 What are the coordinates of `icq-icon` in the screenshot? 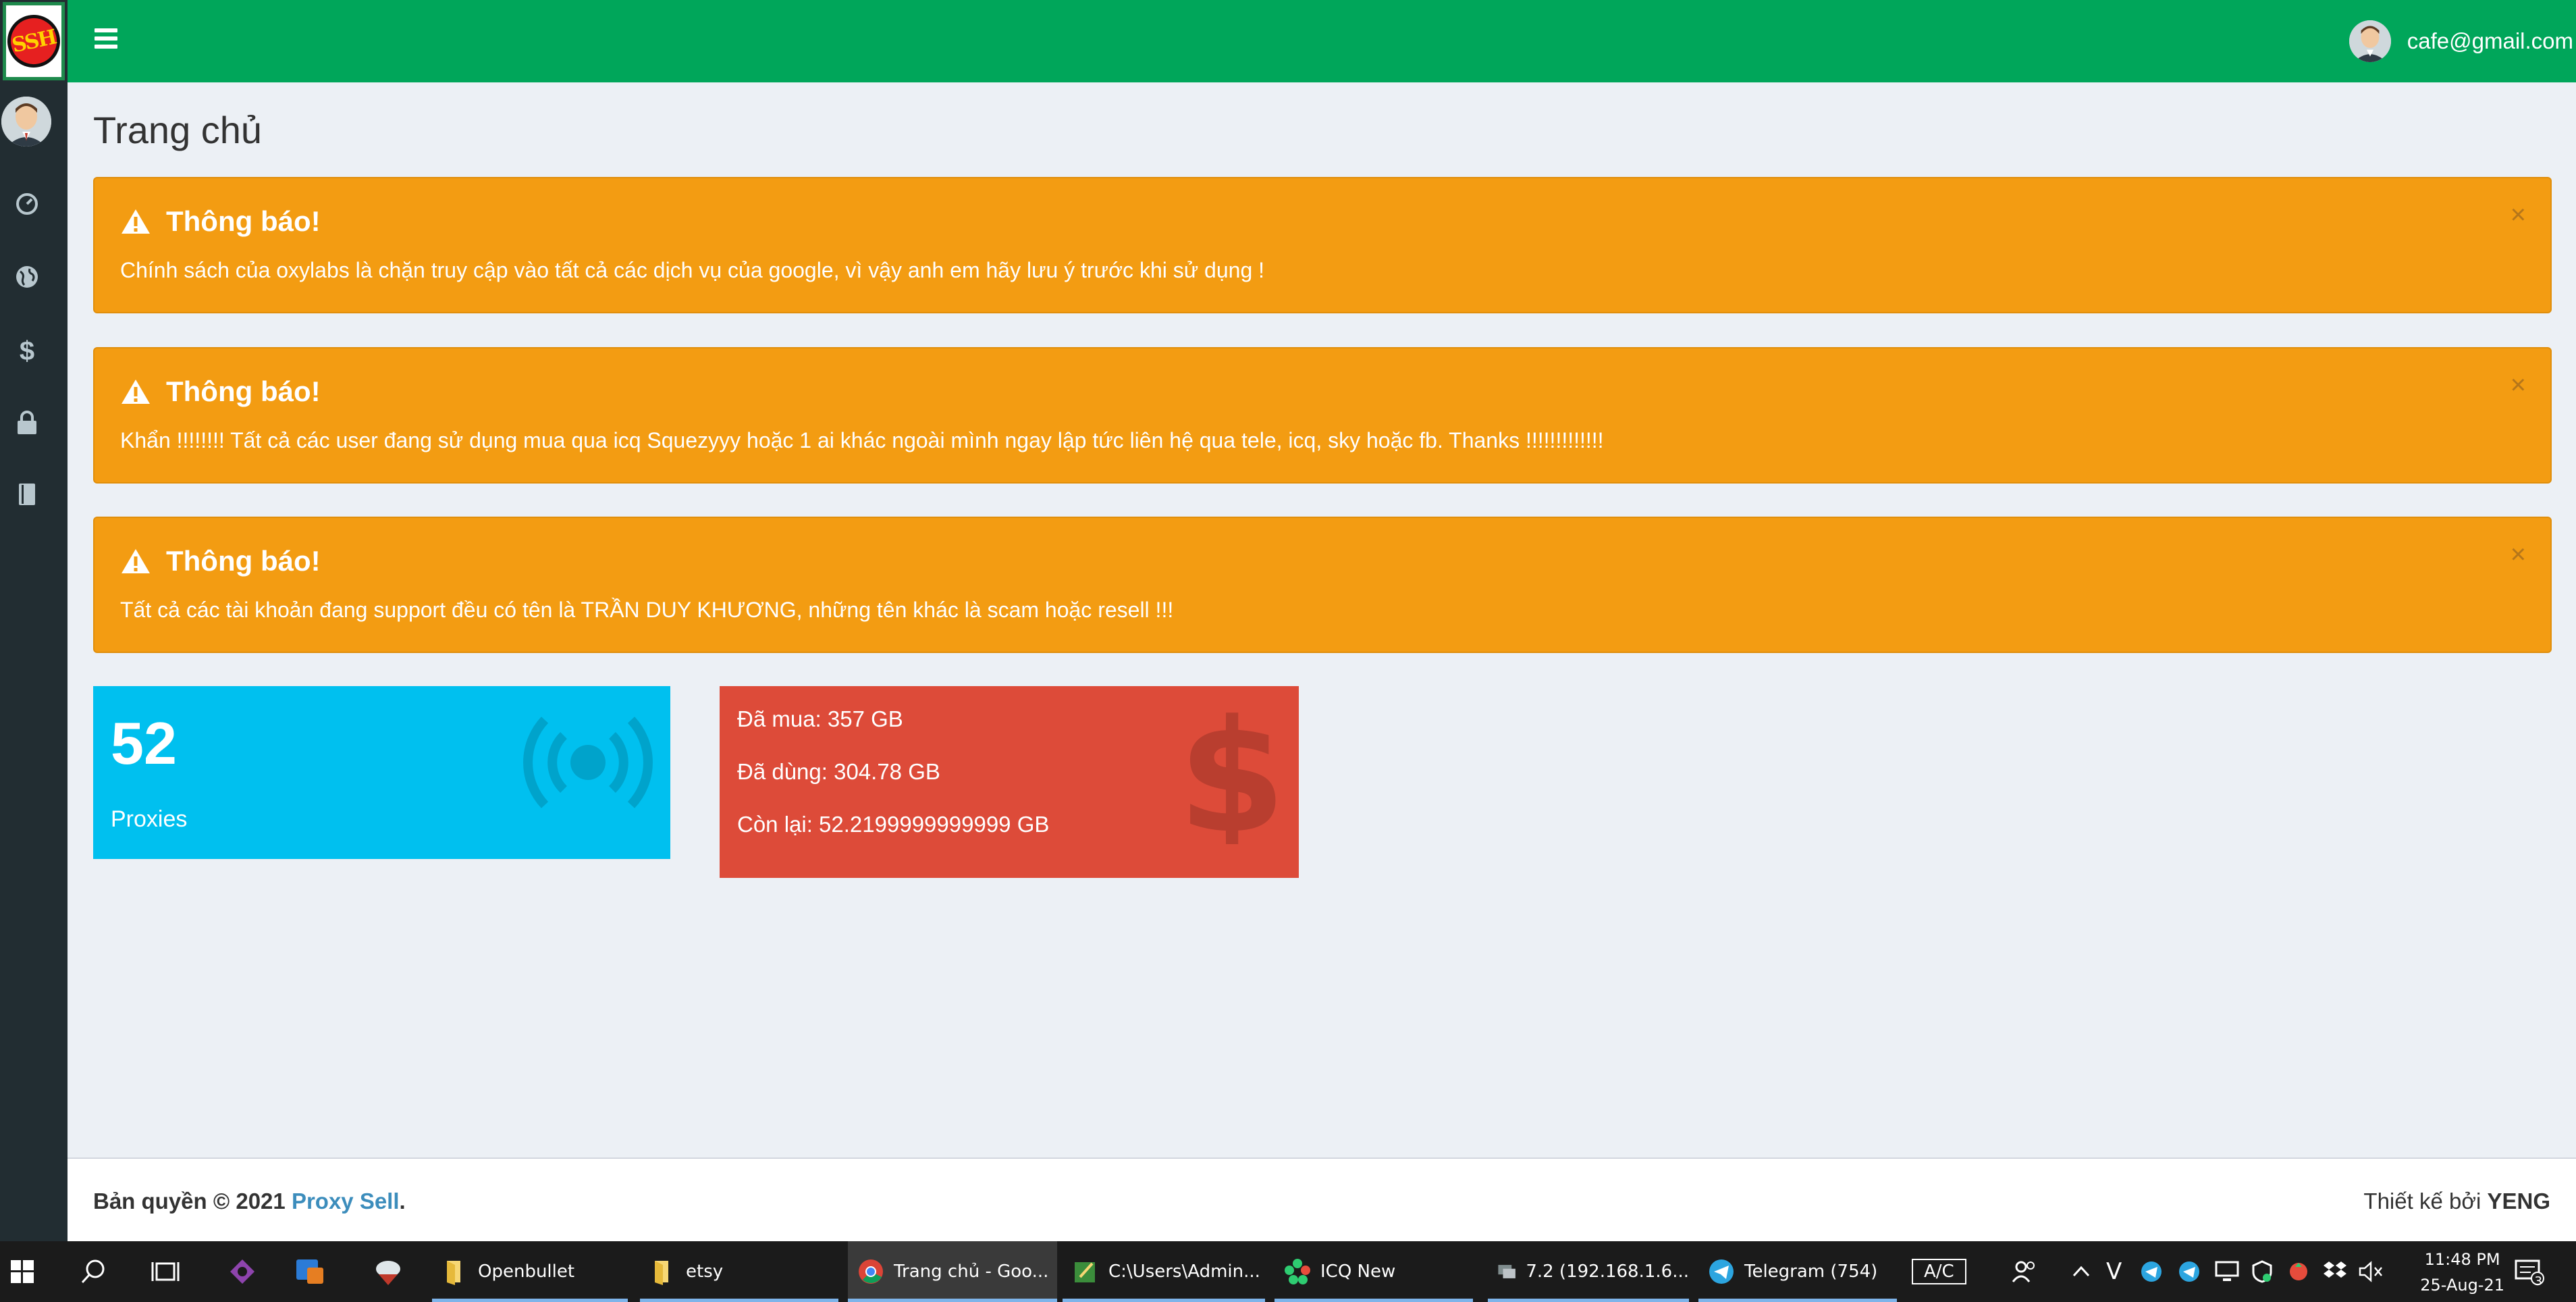 It's located at (1297, 1272).